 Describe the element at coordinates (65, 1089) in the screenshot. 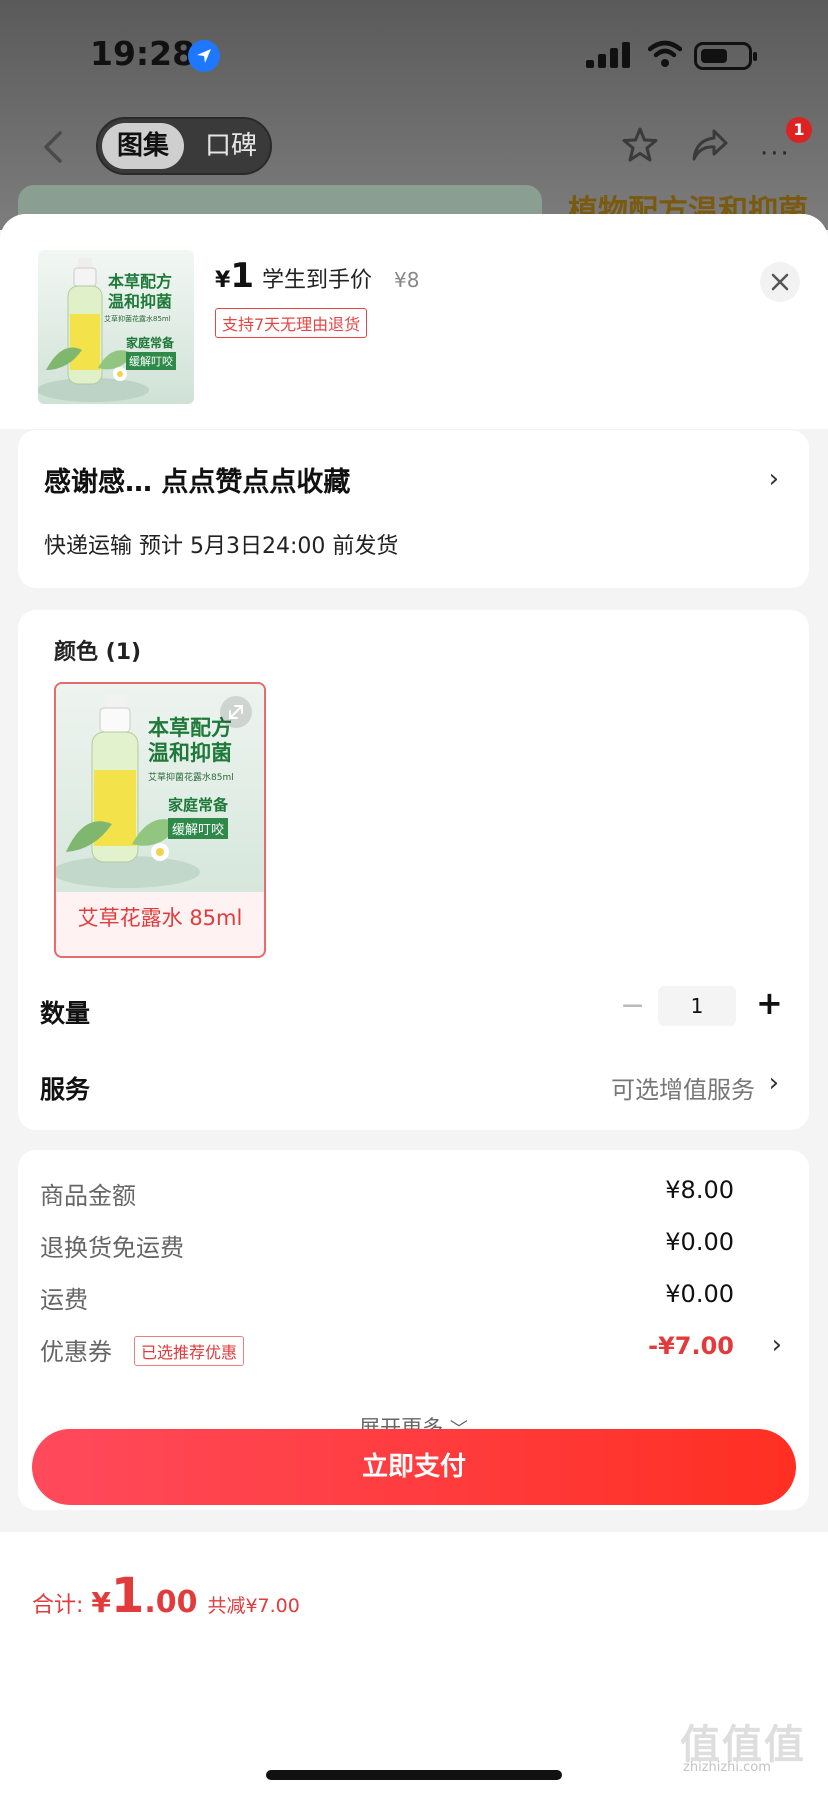

I see `service-label: 服务` at that location.